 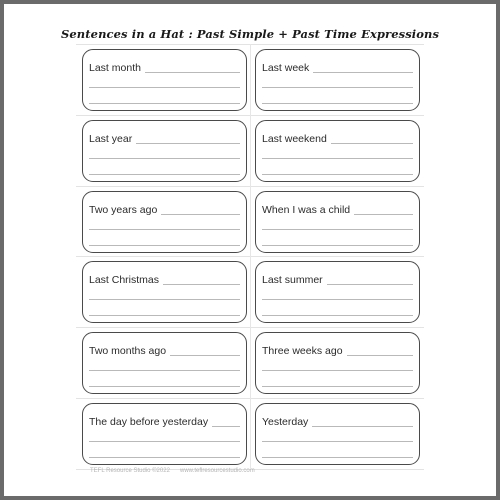 What do you see at coordinates (130, 471) in the screenshot?
I see `footer-copyright: TEFL Resource Studio ©2022` at bounding box center [130, 471].